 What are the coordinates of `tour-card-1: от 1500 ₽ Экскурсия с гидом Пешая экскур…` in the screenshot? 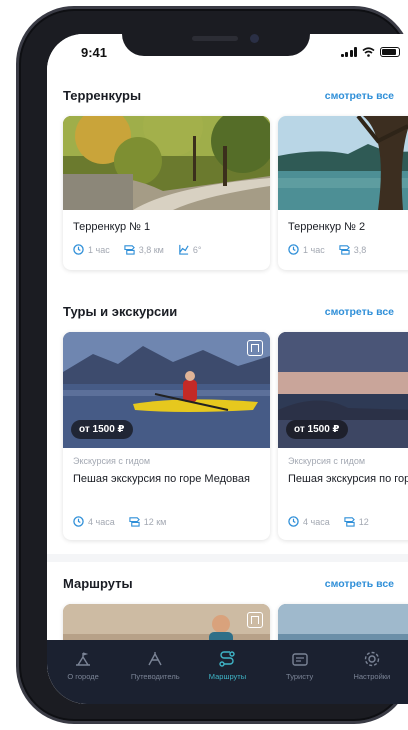 It's located at (166, 436).